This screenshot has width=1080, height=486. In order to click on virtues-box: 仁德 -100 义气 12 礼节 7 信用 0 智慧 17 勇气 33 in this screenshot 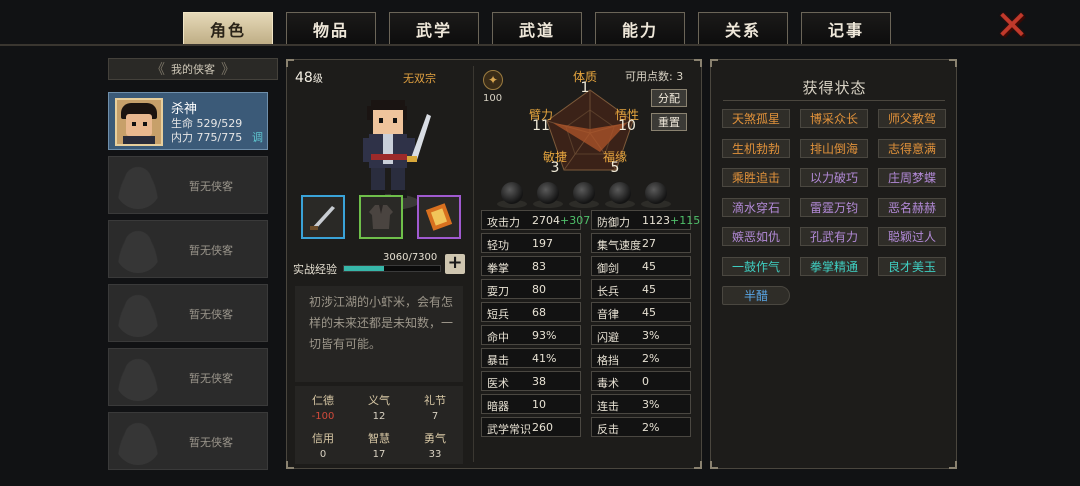, I will do `click(379, 425)`.